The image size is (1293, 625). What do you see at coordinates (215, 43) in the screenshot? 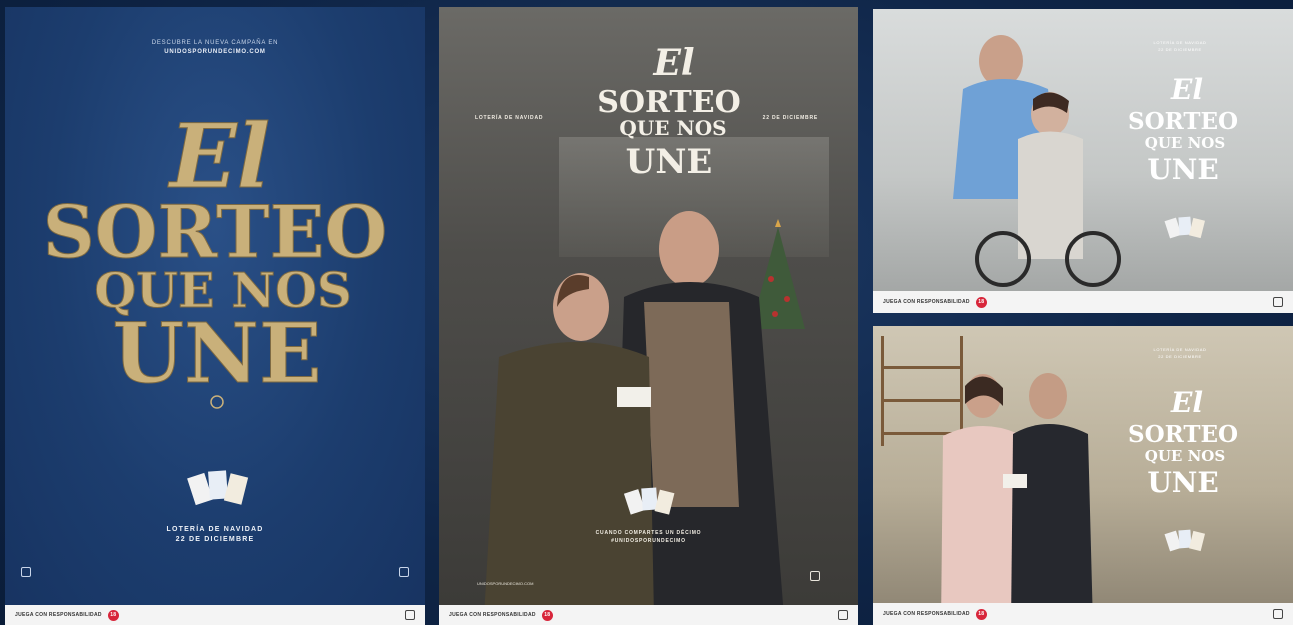
I see `intro-line: DESCUBRE LA NUEVA CAMPAÑA EN` at bounding box center [215, 43].